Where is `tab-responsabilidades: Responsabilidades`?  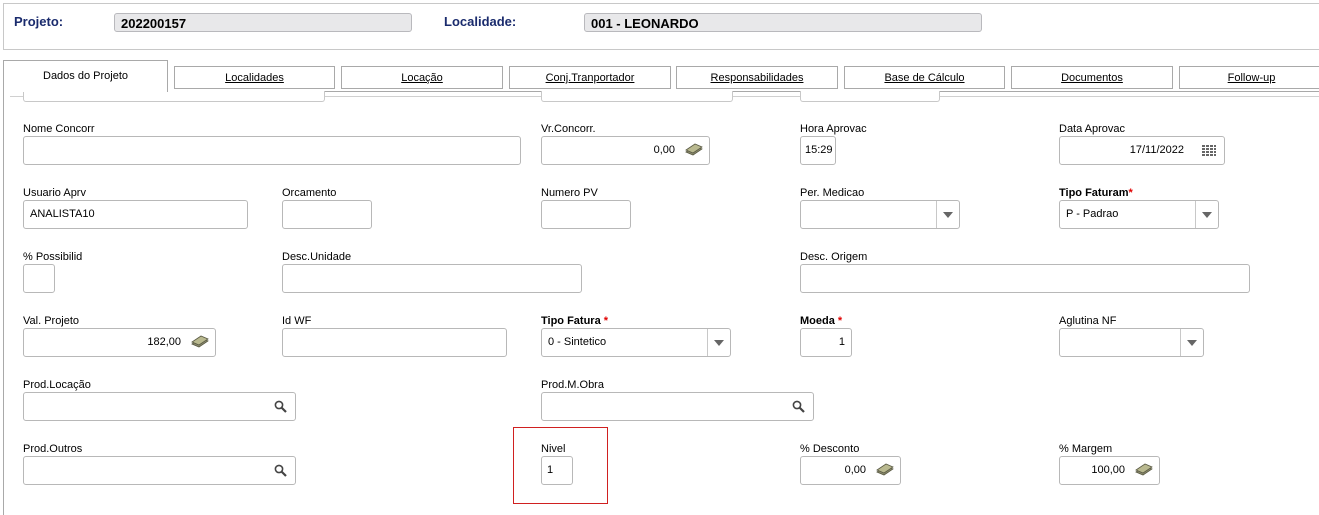
tab-responsabilidades: Responsabilidades is located at coordinates (757, 77).